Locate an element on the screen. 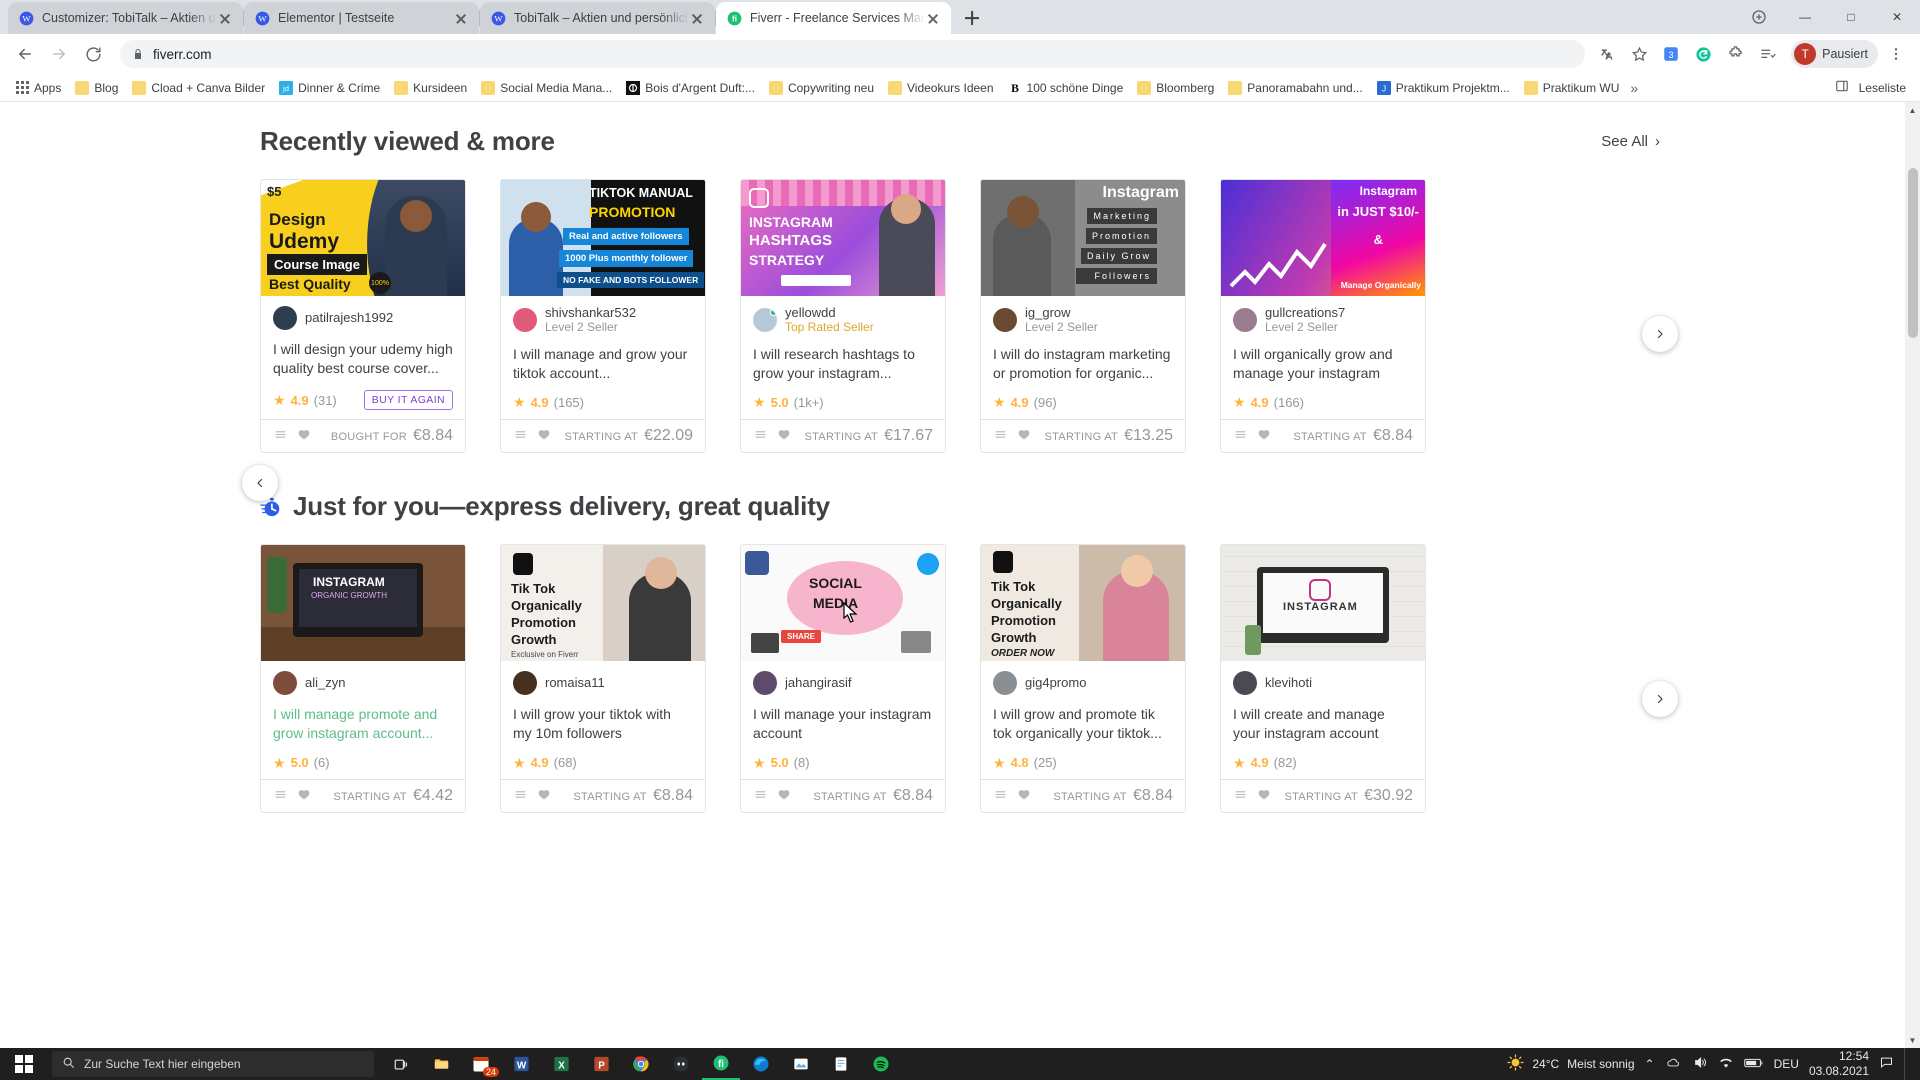  seller-info: yellowdd Top Rated Seller is located at coordinates (843, 320).